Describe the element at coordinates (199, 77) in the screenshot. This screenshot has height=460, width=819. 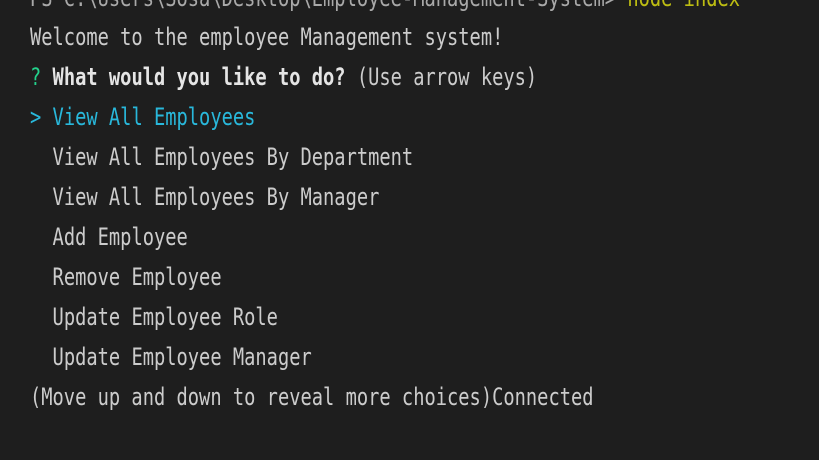
I see `prompt-question: What would you like to do?` at that location.